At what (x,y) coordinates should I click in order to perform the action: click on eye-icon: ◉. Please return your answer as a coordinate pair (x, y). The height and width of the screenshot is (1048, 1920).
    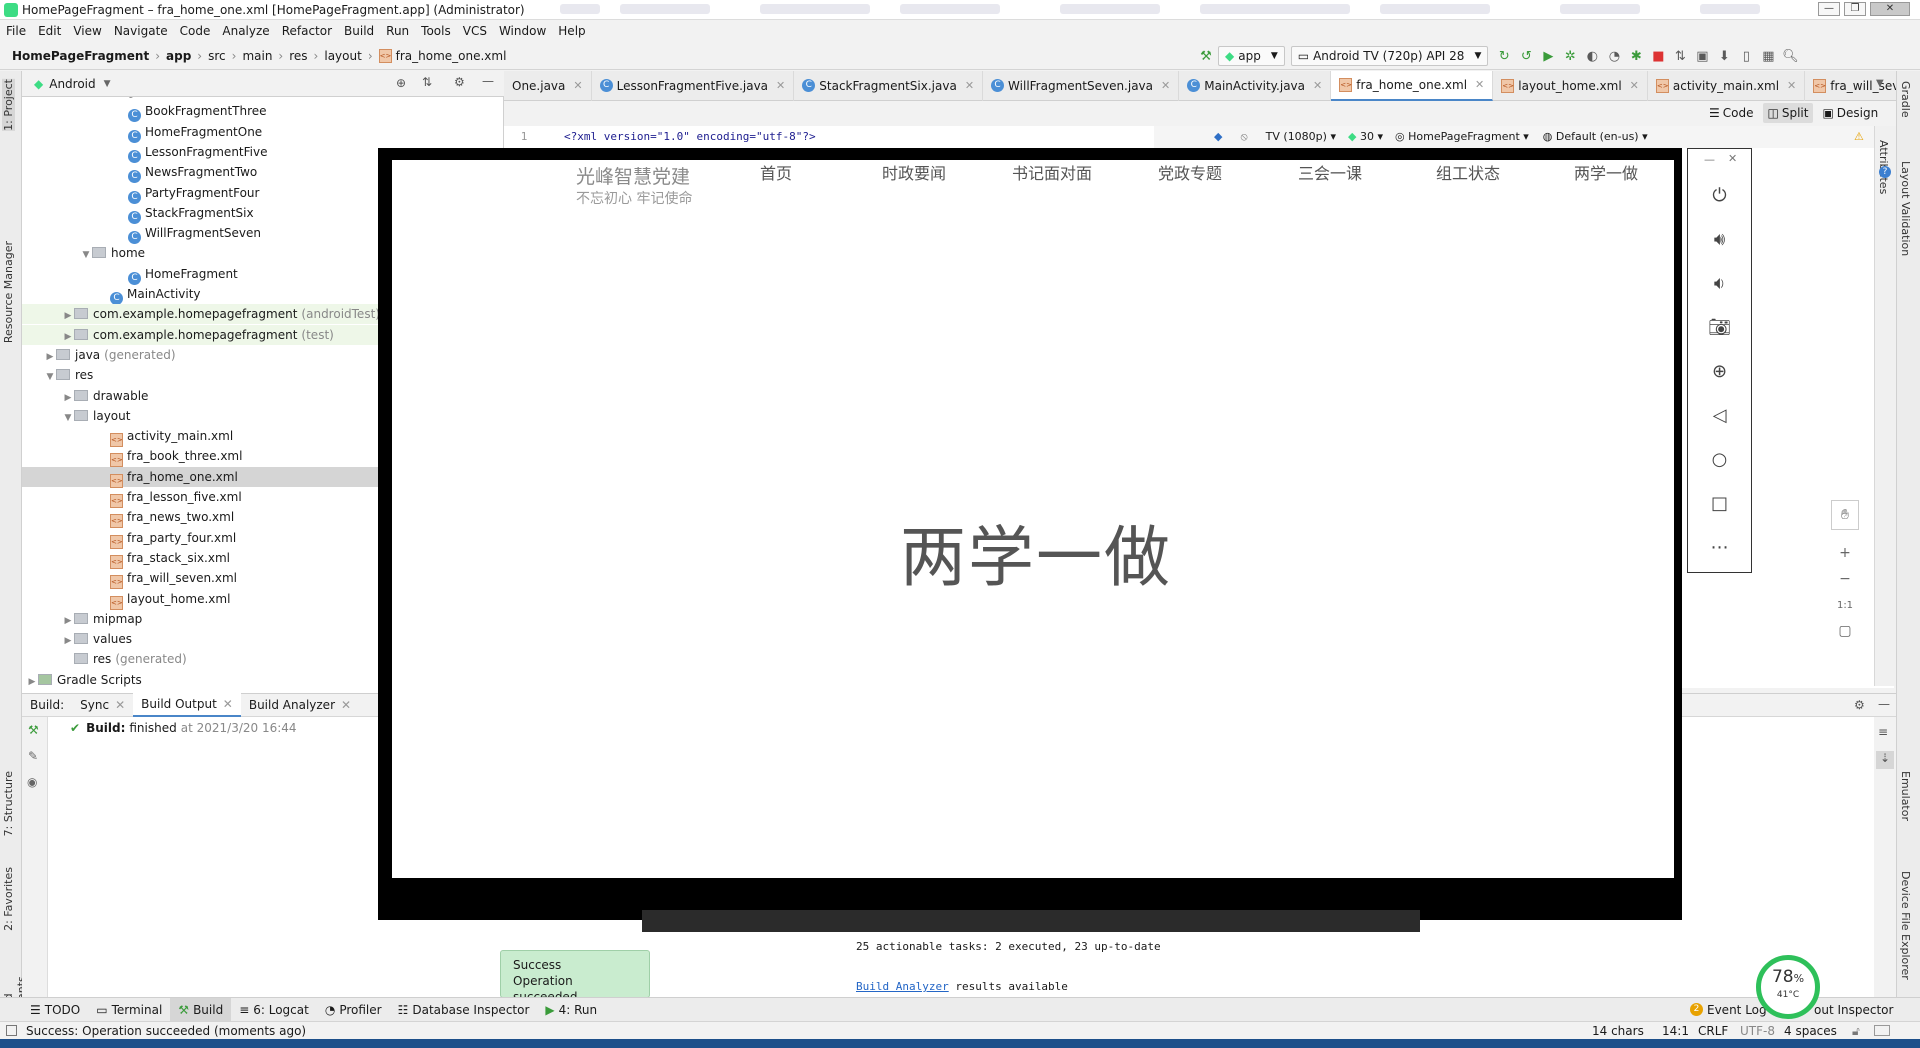
    Looking at the image, I should click on (32, 782).